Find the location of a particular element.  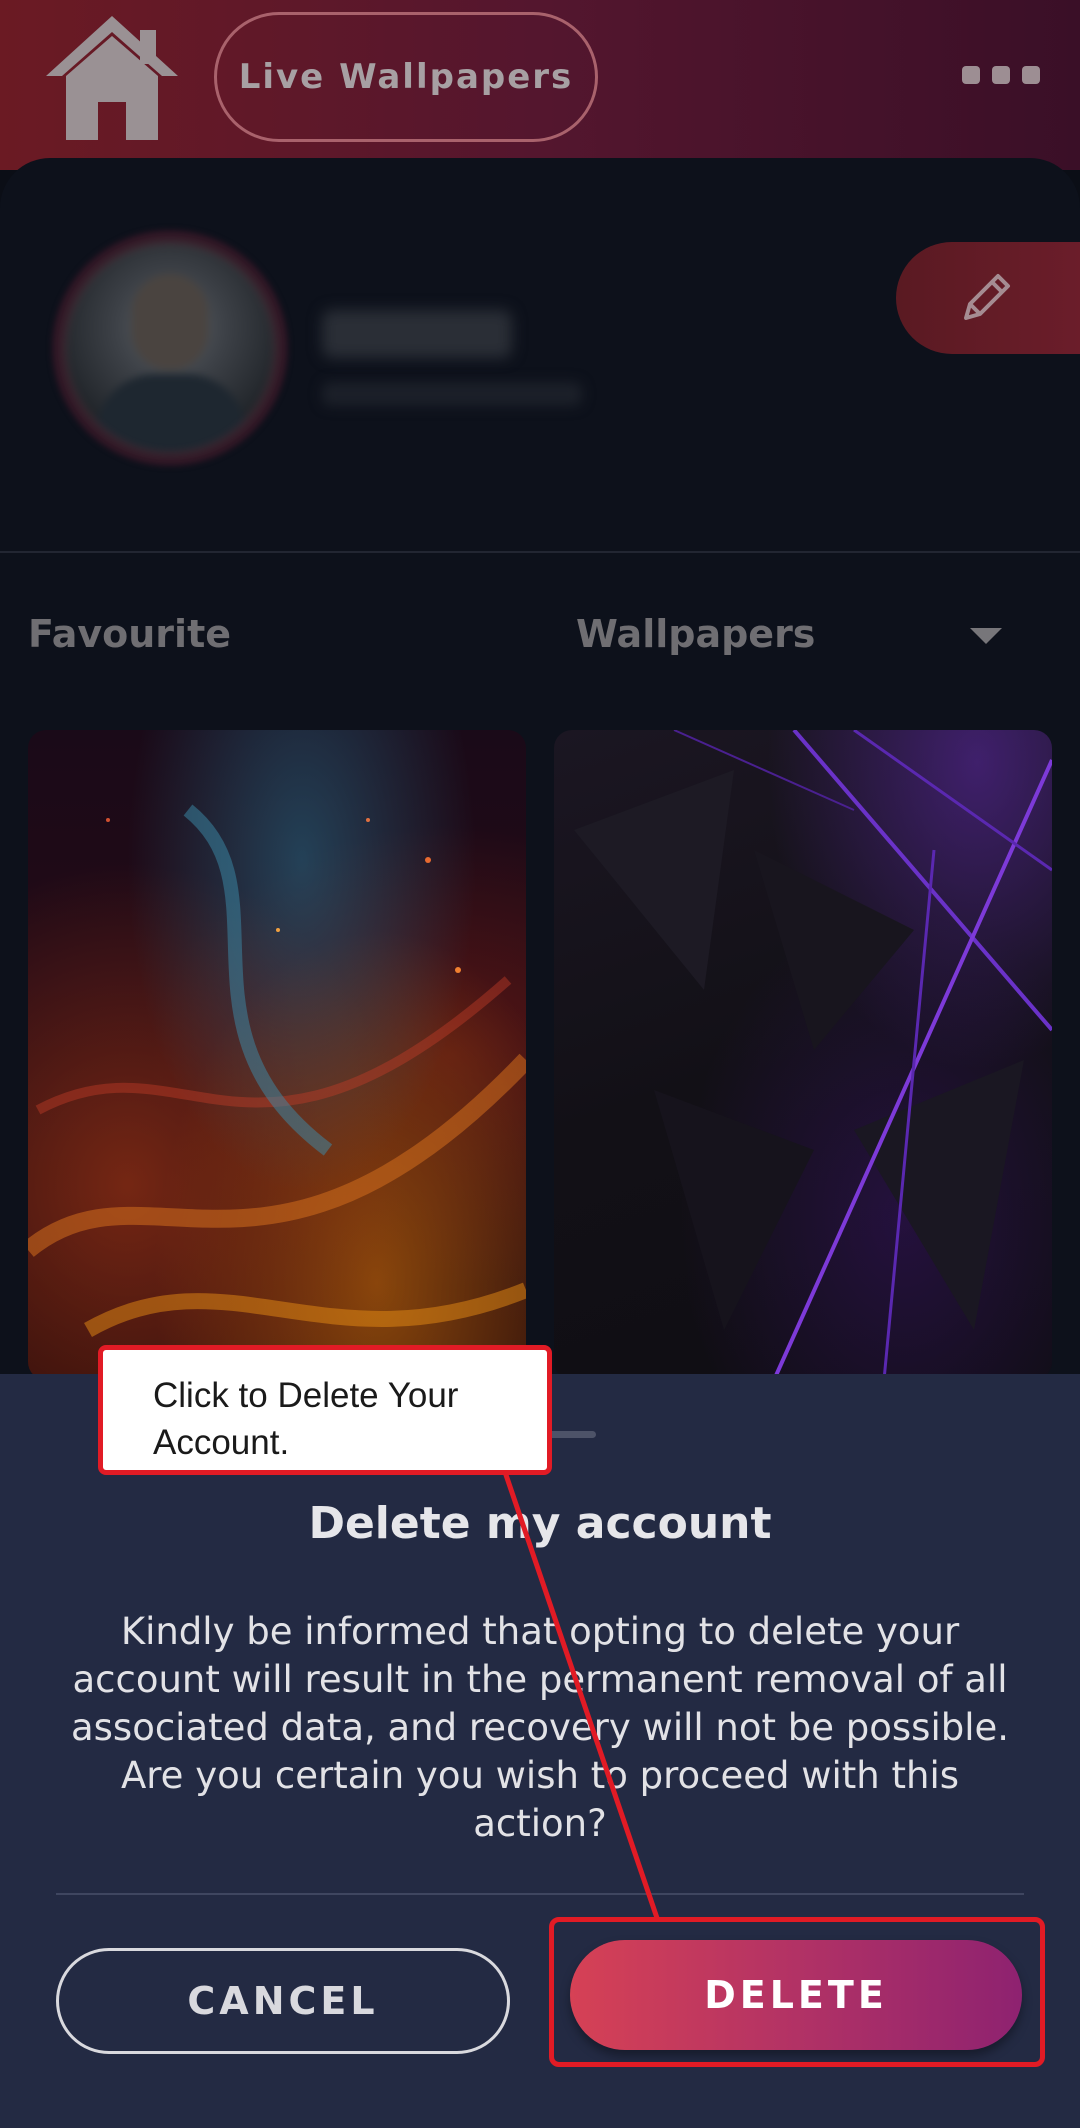

annotation-highlight-box is located at coordinates (797, 1992).